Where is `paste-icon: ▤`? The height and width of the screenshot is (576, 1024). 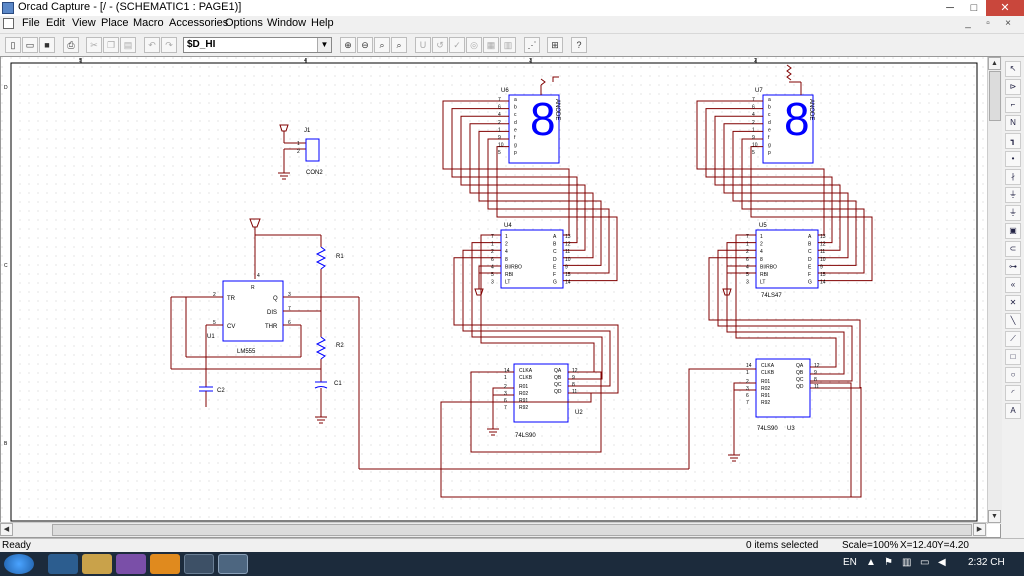
paste-icon: ▤ is located at coordinates (128, 45).